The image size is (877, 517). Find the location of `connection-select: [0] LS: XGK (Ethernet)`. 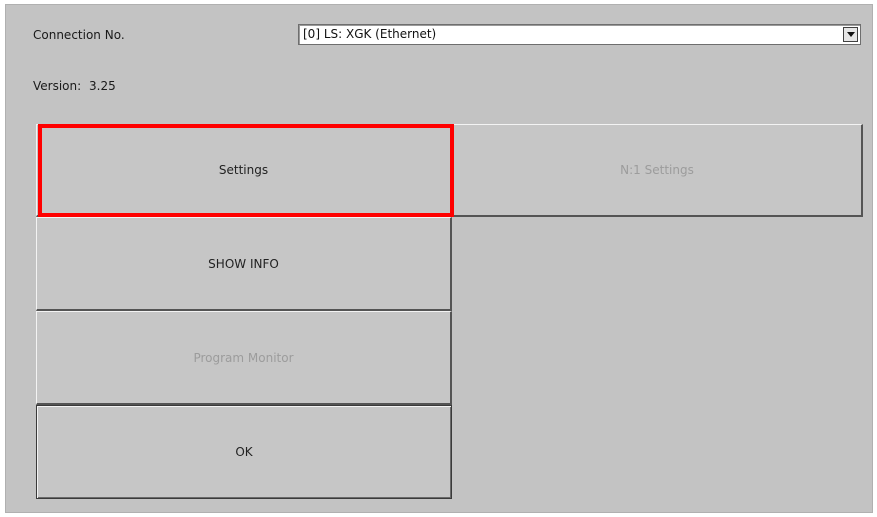

connection-select: [0] LS: XGK (Ethernet) is located at coordinates (579, 34).